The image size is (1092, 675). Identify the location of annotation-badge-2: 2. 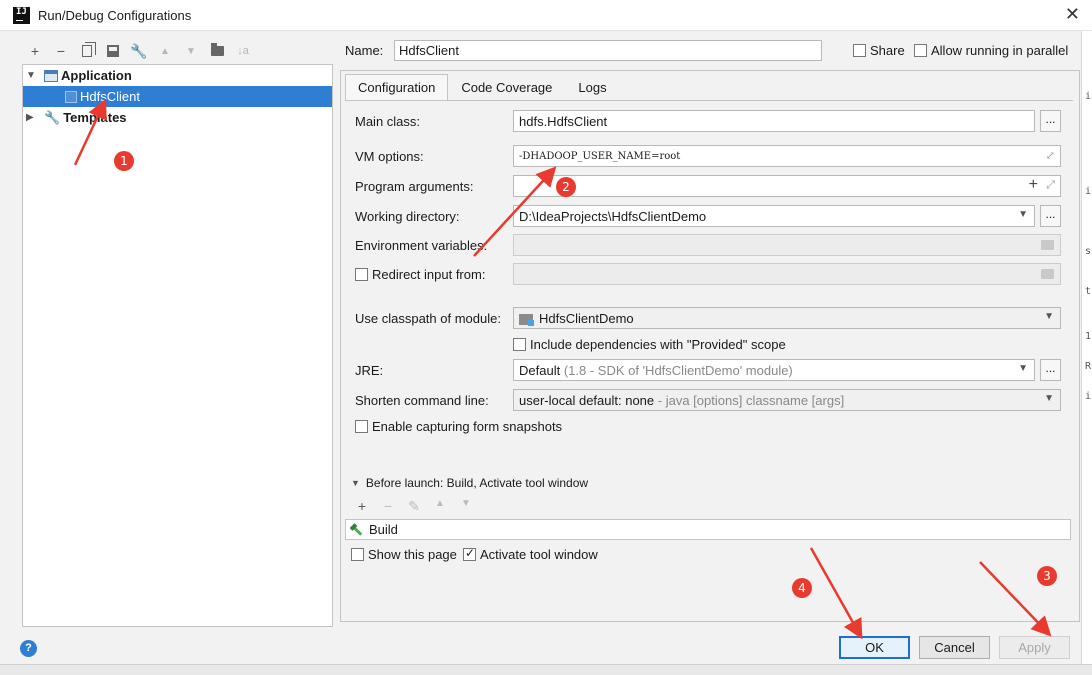
(566, 187).